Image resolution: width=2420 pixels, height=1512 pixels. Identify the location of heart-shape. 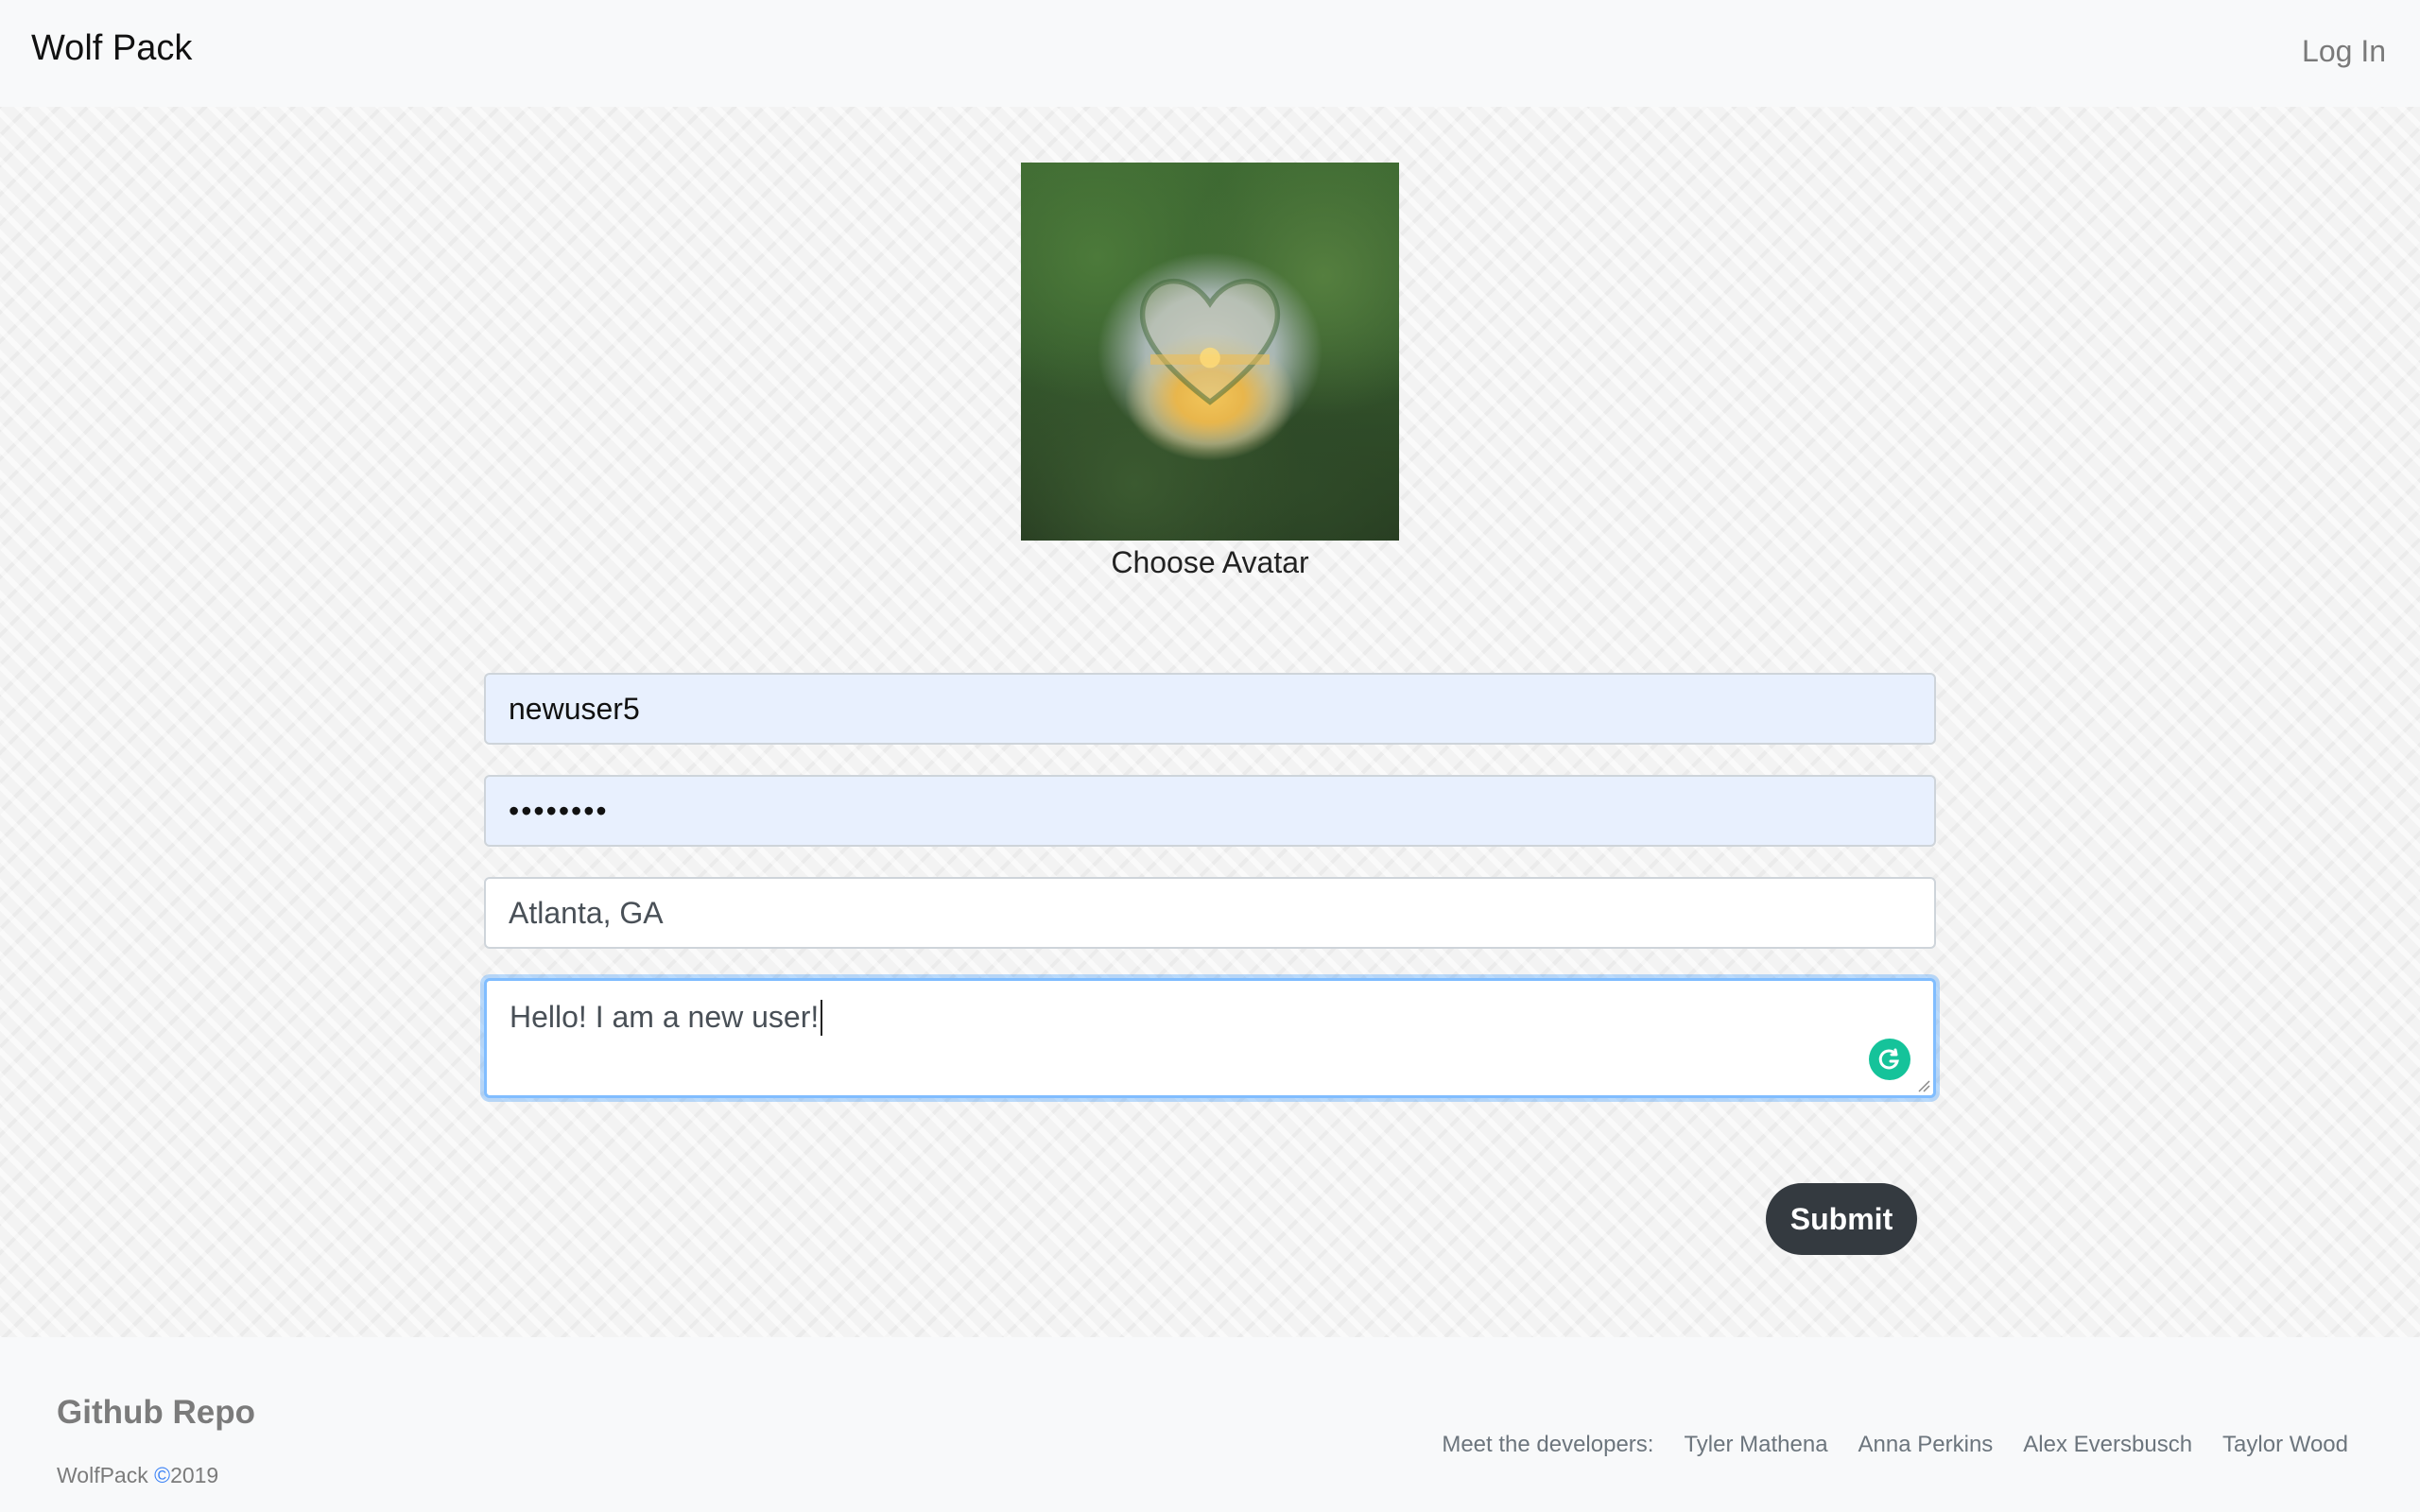
(1210, 342).